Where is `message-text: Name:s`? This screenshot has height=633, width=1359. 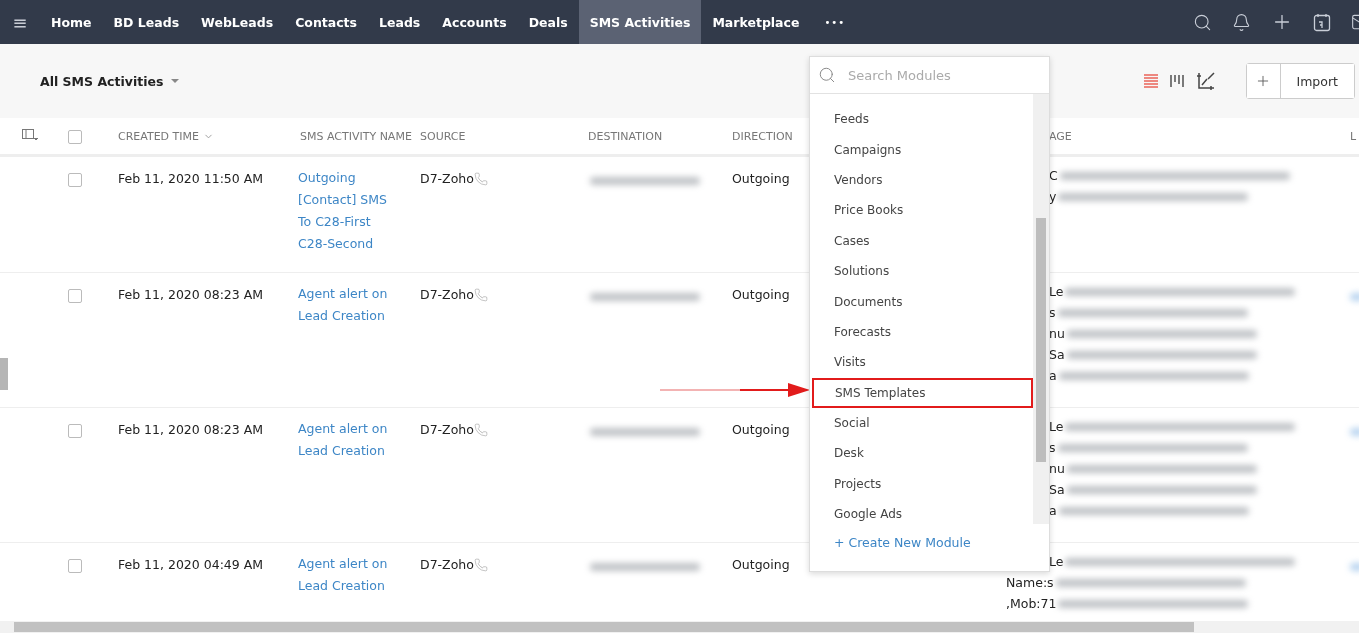 message-text: Name:s is located at coordinates (1030, 582).